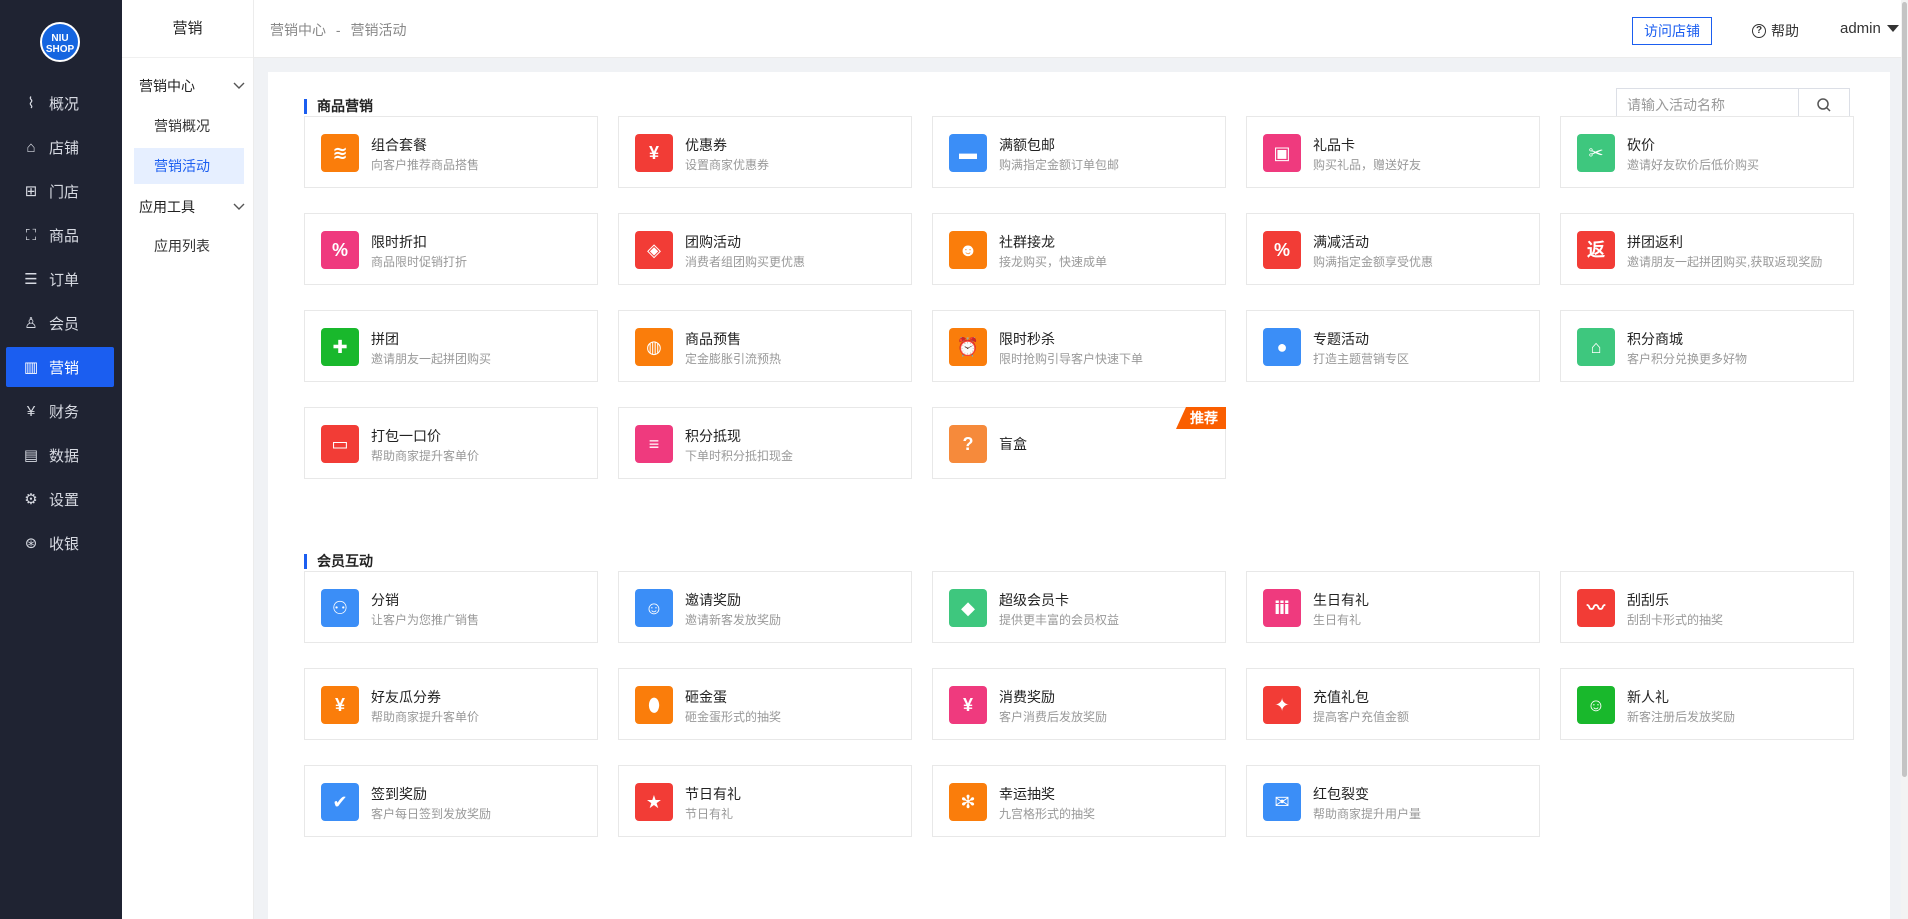 The height and width of the screenshot is (919, 1908). I want to click on activity-card-desc: 邀请朋友一起拼团购买, so click(431, 359).